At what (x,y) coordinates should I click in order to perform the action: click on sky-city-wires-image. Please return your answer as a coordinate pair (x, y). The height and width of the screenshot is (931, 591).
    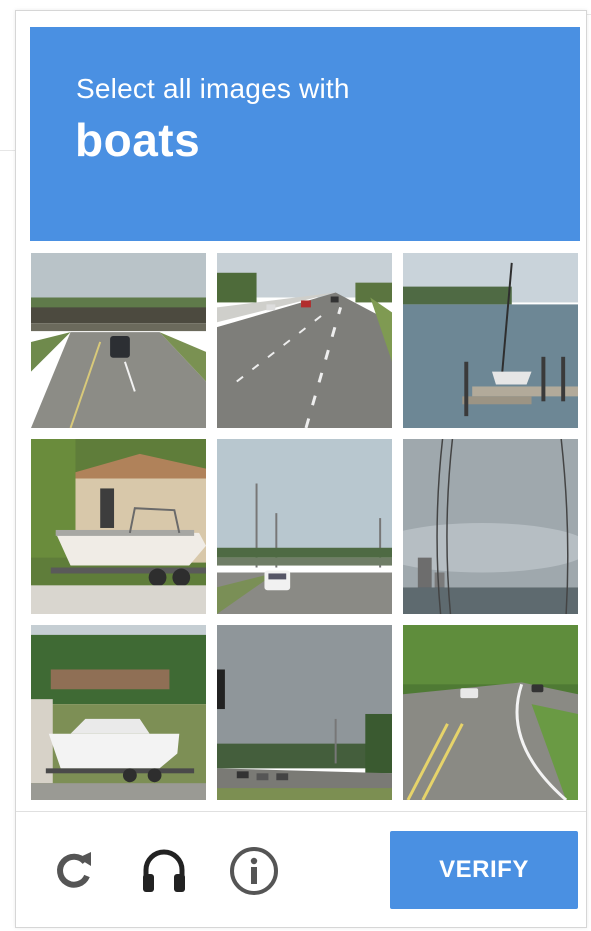
    Looking at the image, I should click on (490, 526).